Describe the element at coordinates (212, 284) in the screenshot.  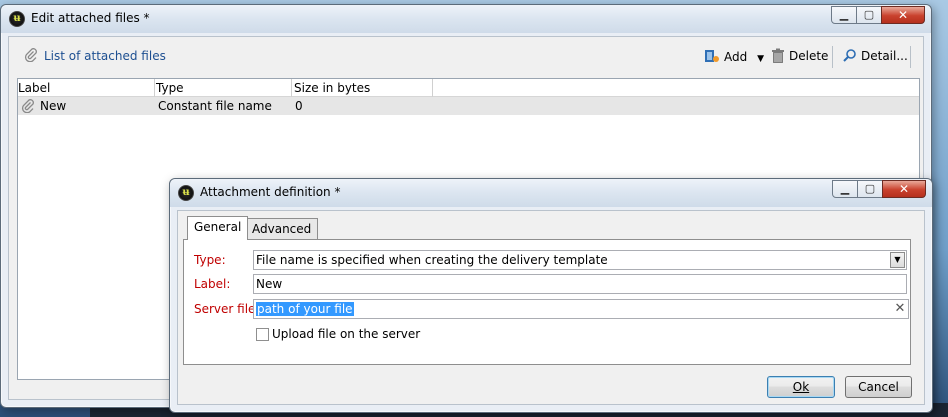
I see `label-label: Label:` at that location.